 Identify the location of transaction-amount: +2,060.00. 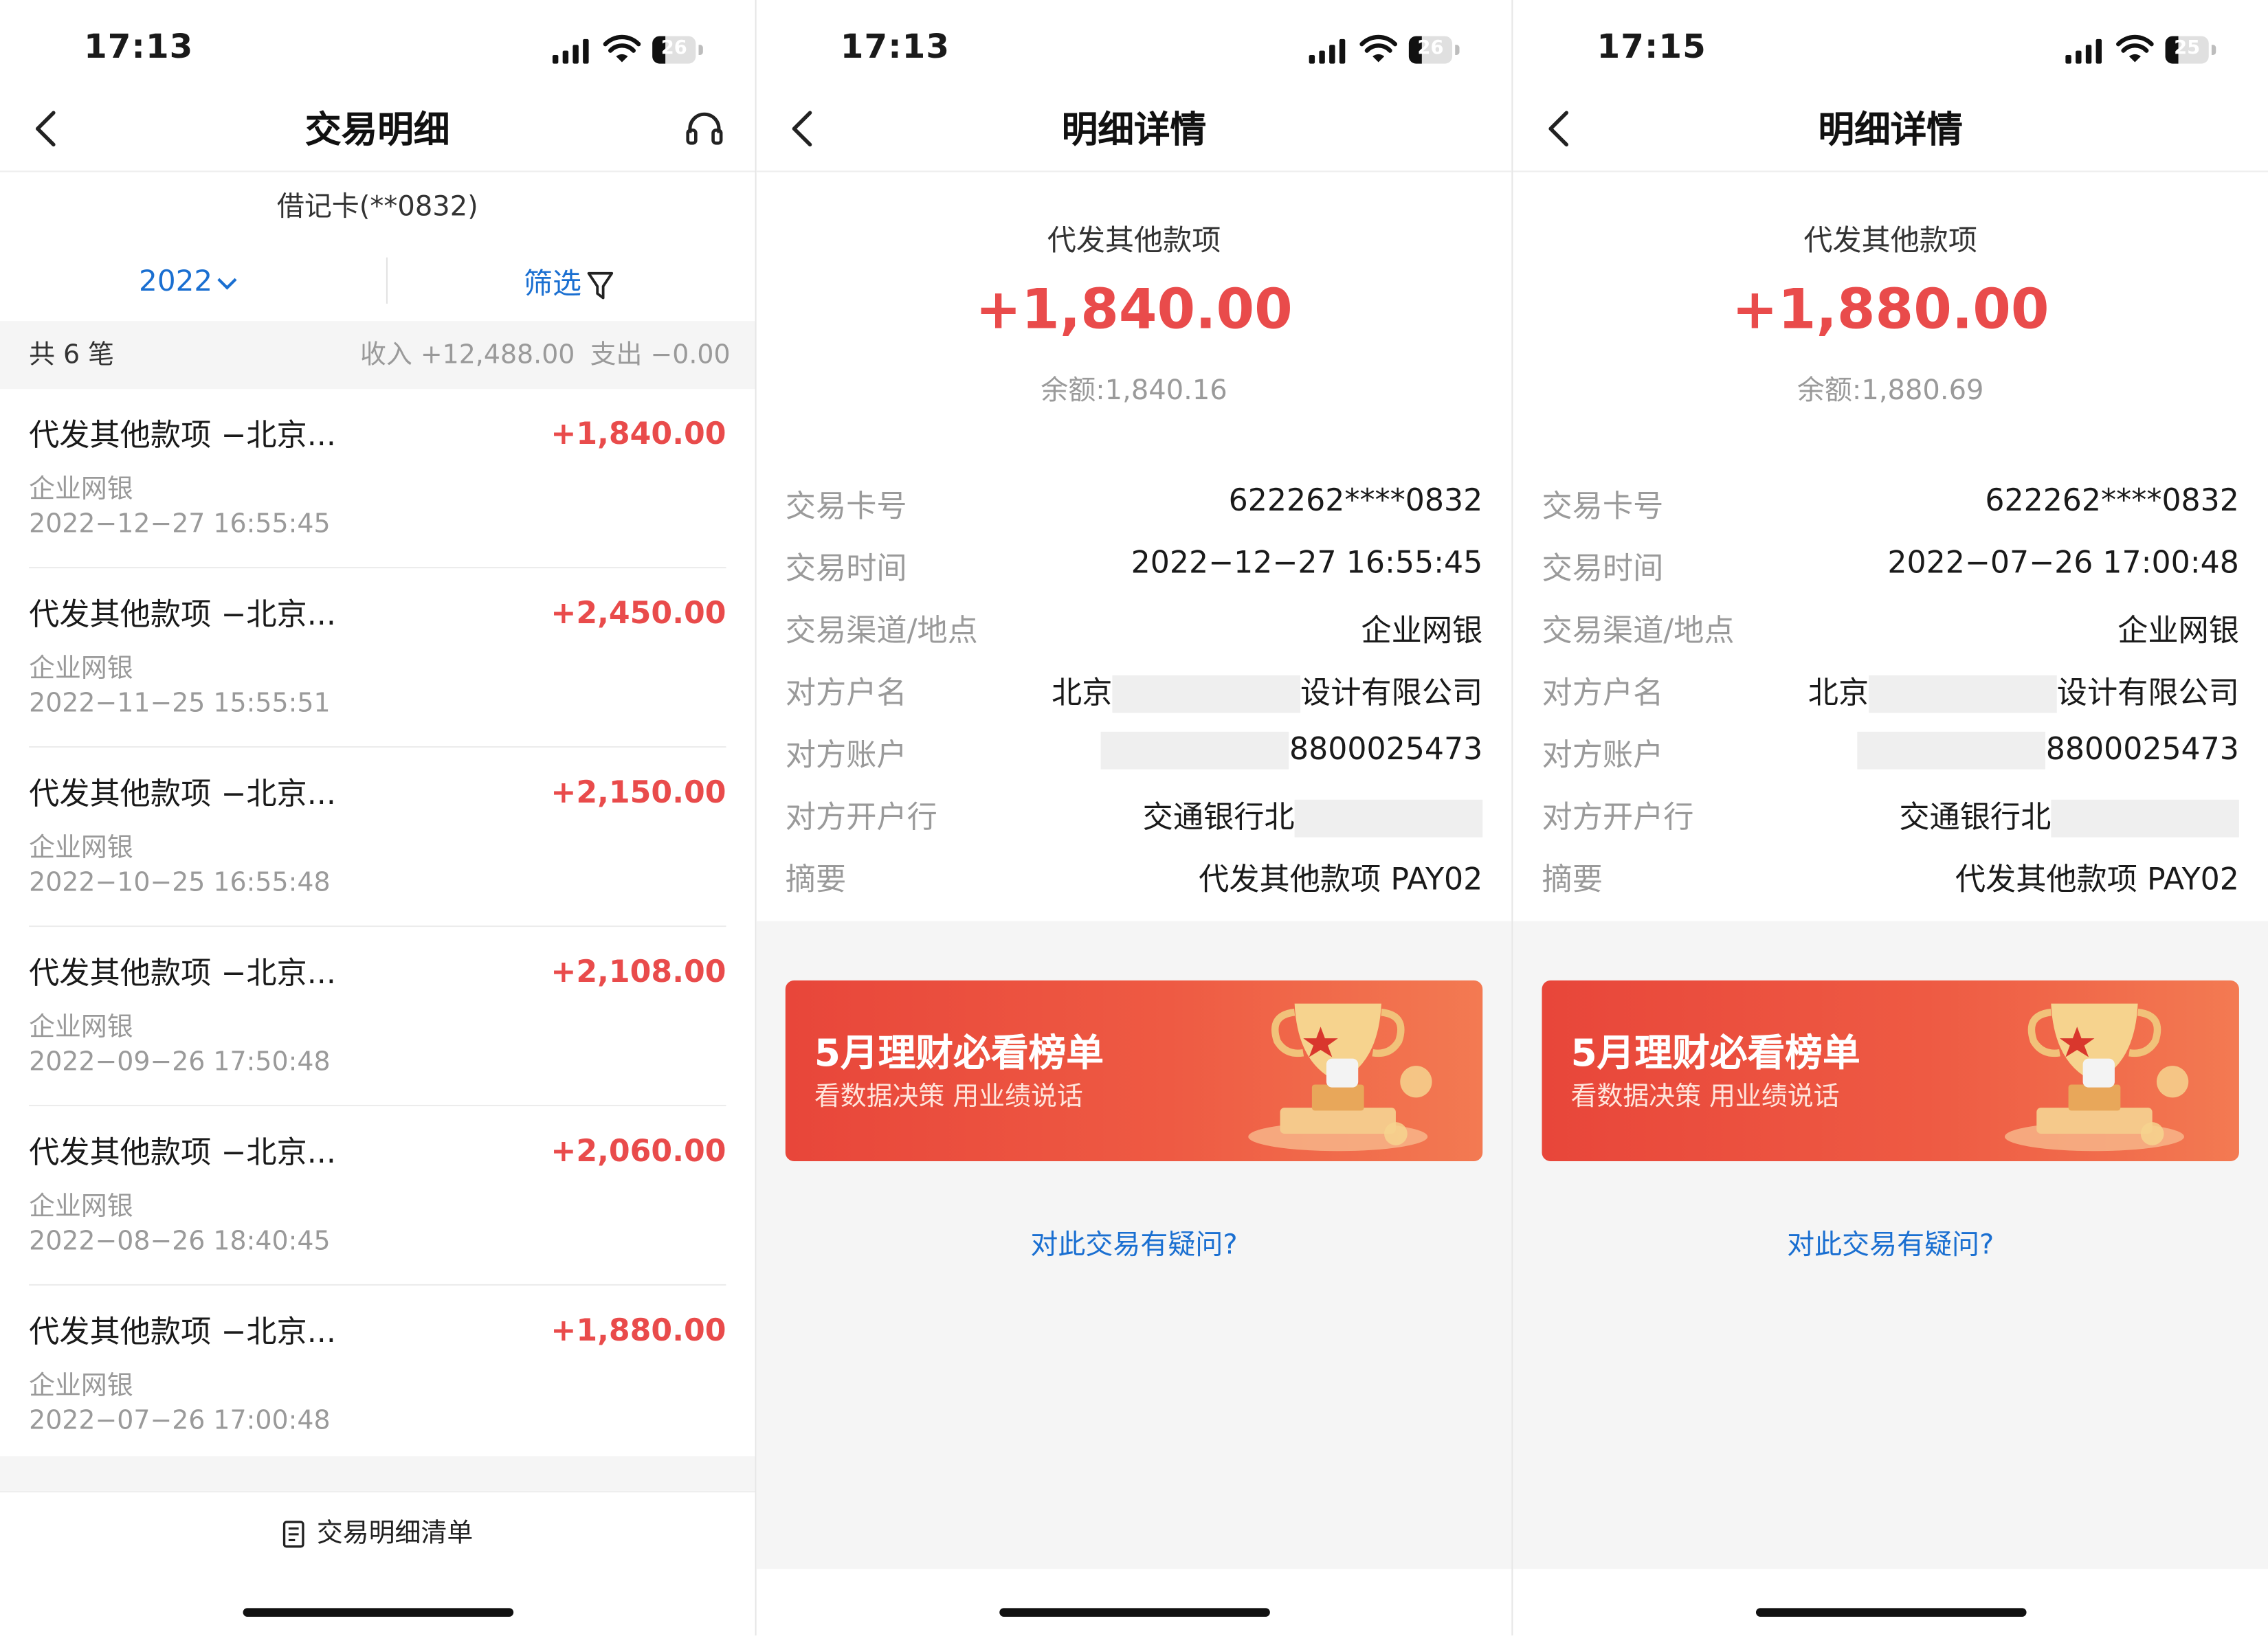
(638, 1151).